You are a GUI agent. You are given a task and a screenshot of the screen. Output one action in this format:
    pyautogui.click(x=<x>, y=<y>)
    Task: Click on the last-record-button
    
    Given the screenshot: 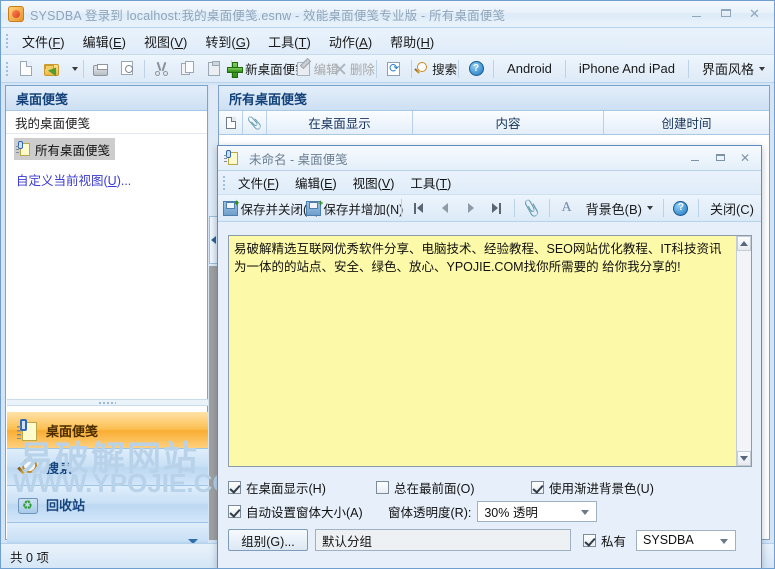 What is the action you would take?
    pyautogui.click(x=497, y=208)
    